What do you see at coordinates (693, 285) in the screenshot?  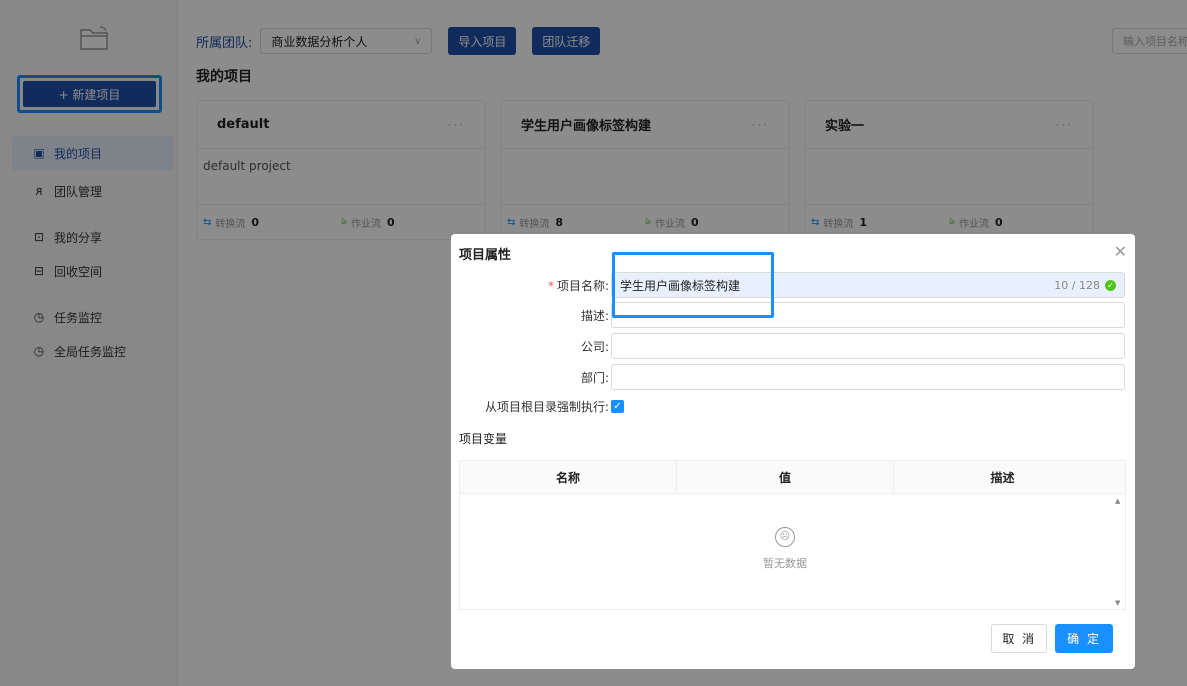 I see `name-field-highlight` at bounding box center [693, 285].